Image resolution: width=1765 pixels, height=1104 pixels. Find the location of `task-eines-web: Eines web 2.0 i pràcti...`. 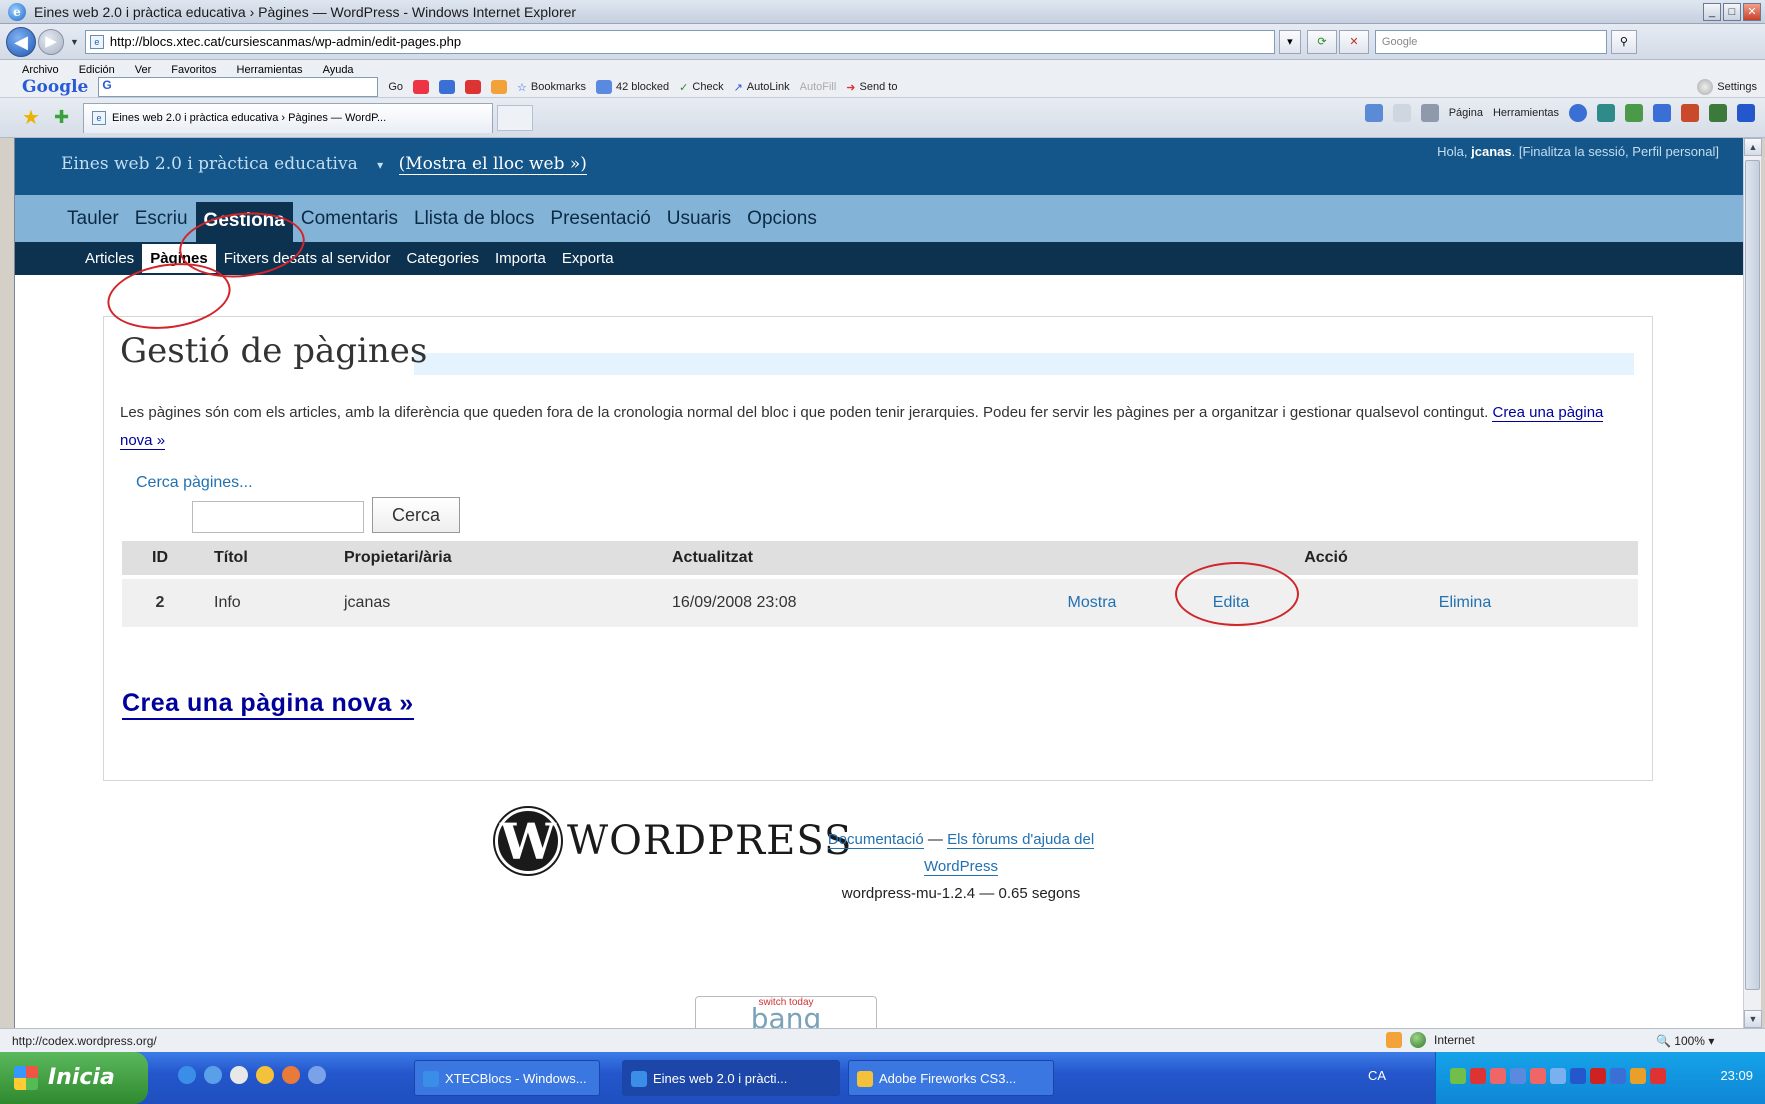

task-eines-web: Eines web 2.0 i pràcti... is located at coordinates (731, 1078).